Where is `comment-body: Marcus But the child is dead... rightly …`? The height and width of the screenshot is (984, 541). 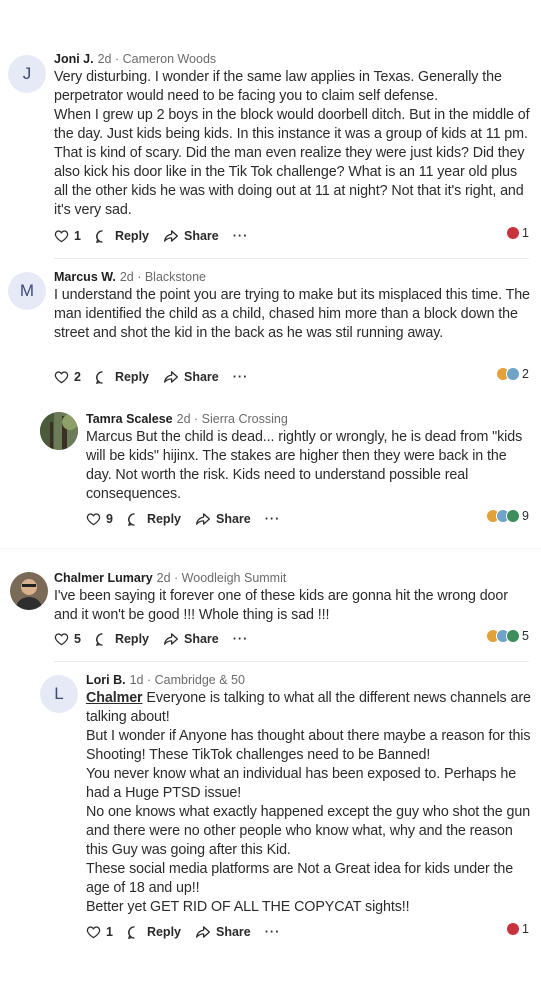 comment-body: Marcus But the child is dead... rightly … is located at coordinates (308, 466).